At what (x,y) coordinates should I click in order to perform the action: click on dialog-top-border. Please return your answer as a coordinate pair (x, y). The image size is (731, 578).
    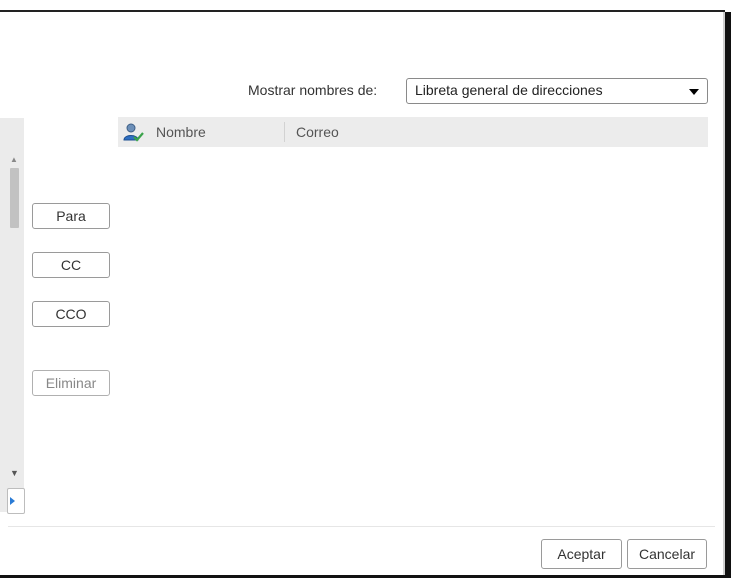
    Looking at the image, I should click on (362, 11).